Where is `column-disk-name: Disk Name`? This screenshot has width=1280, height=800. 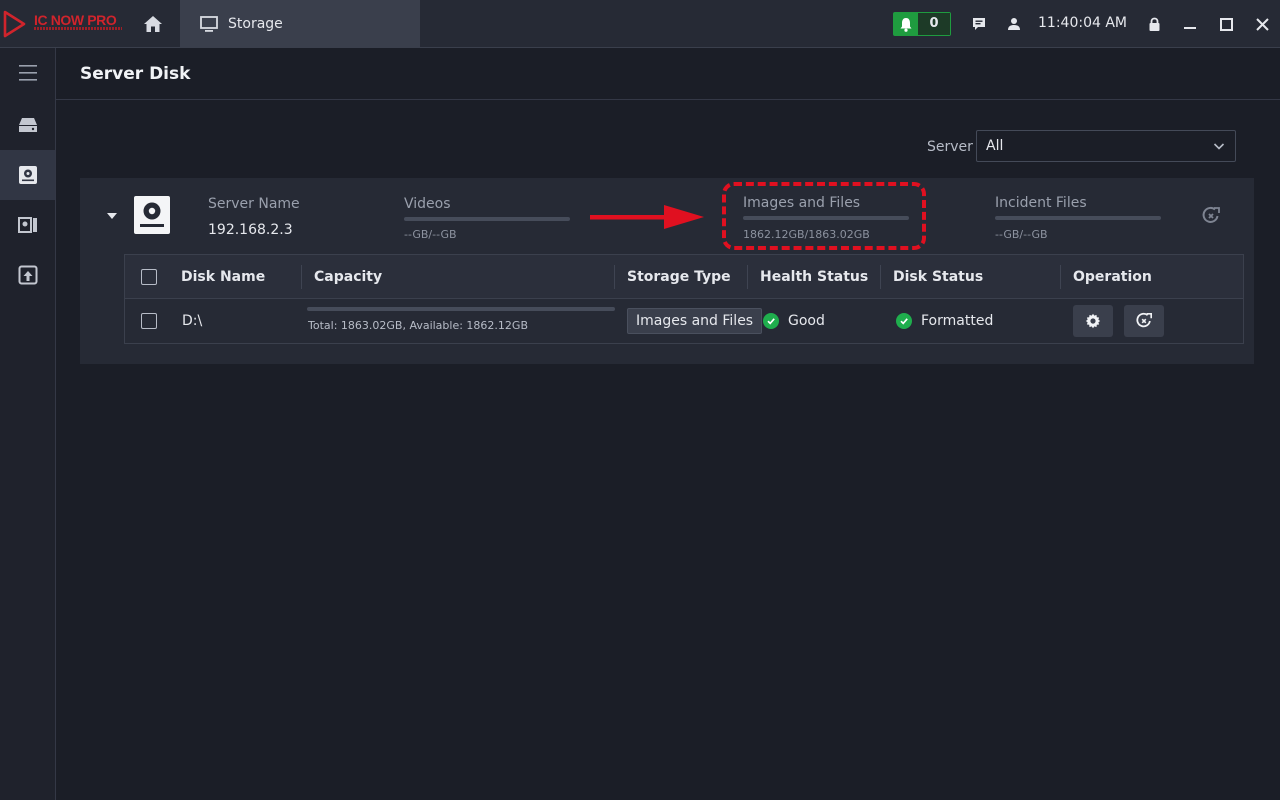
column-disk-name: Disk Name is located at coordinates (223, 277).